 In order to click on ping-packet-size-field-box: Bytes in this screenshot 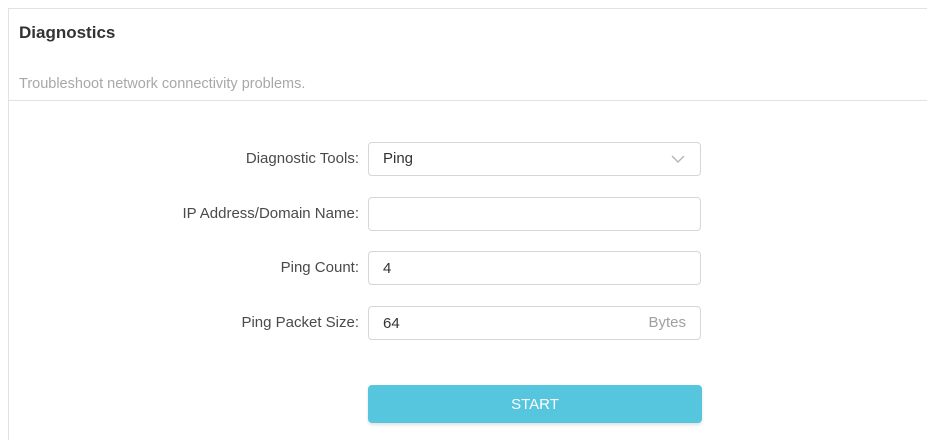, I will do `click(534, 323)`.